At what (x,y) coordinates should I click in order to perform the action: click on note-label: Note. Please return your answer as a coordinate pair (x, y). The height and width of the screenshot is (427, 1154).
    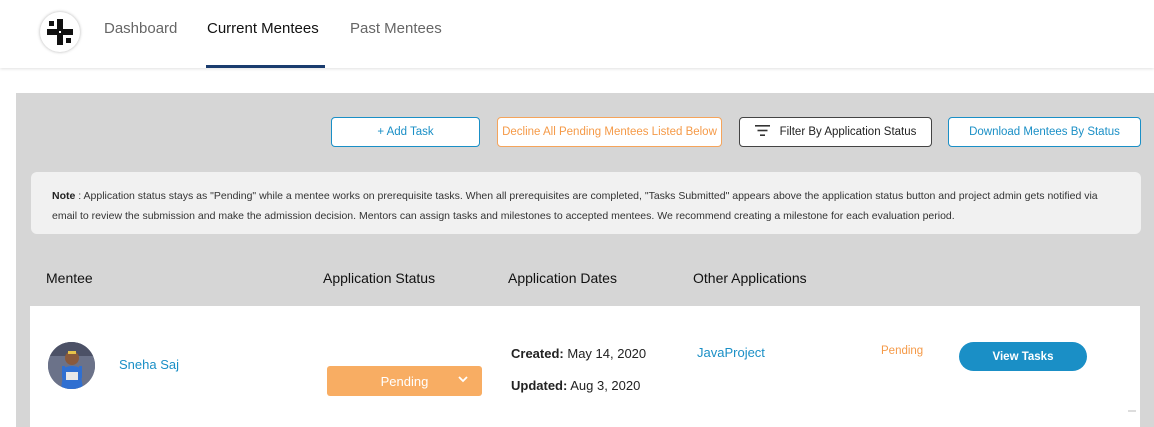
    Looking at the image, I should click on (64, 196).